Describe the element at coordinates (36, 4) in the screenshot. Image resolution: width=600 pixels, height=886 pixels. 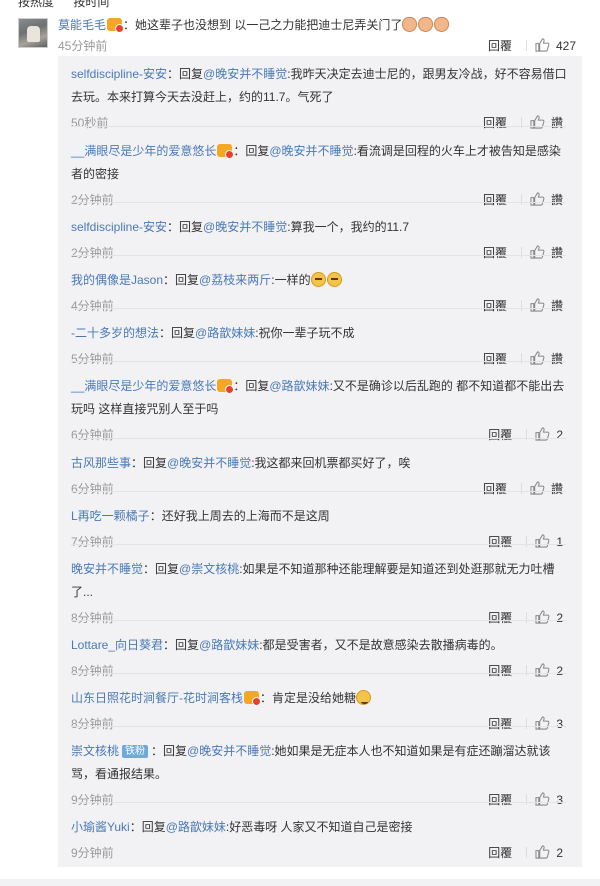
I see `sort-tab-hot: 按热度` at that location.